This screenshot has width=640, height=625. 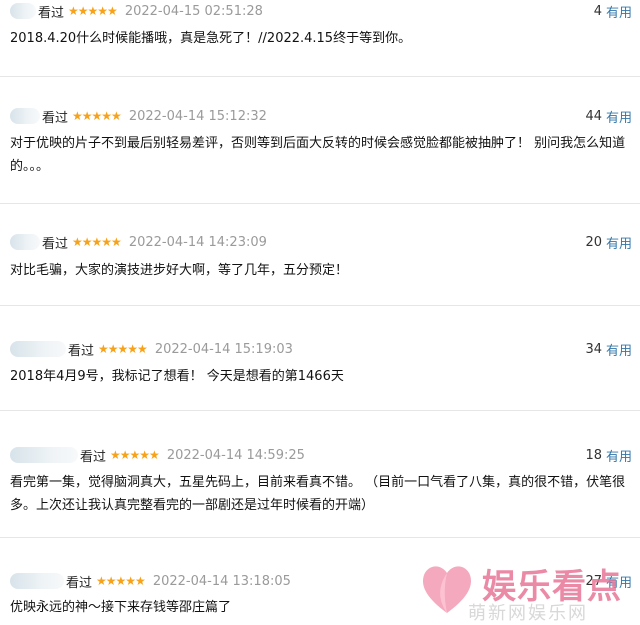 I want to click on useful-vote: 34 有用, so click(x=608, y=349).